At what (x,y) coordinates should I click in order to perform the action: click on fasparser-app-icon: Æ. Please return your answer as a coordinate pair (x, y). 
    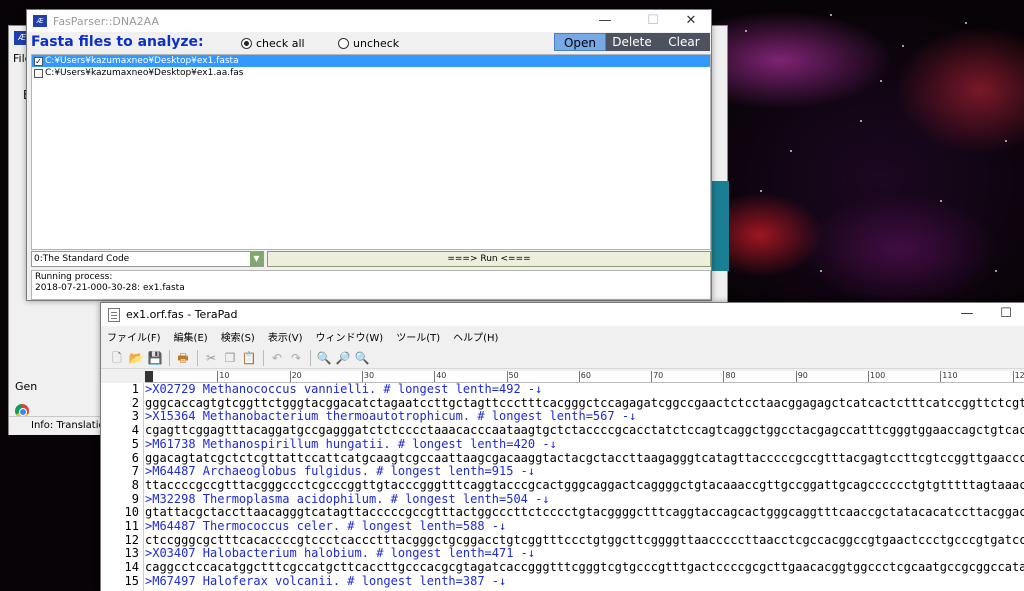
    Looking at the image, I should click on (40, 21).